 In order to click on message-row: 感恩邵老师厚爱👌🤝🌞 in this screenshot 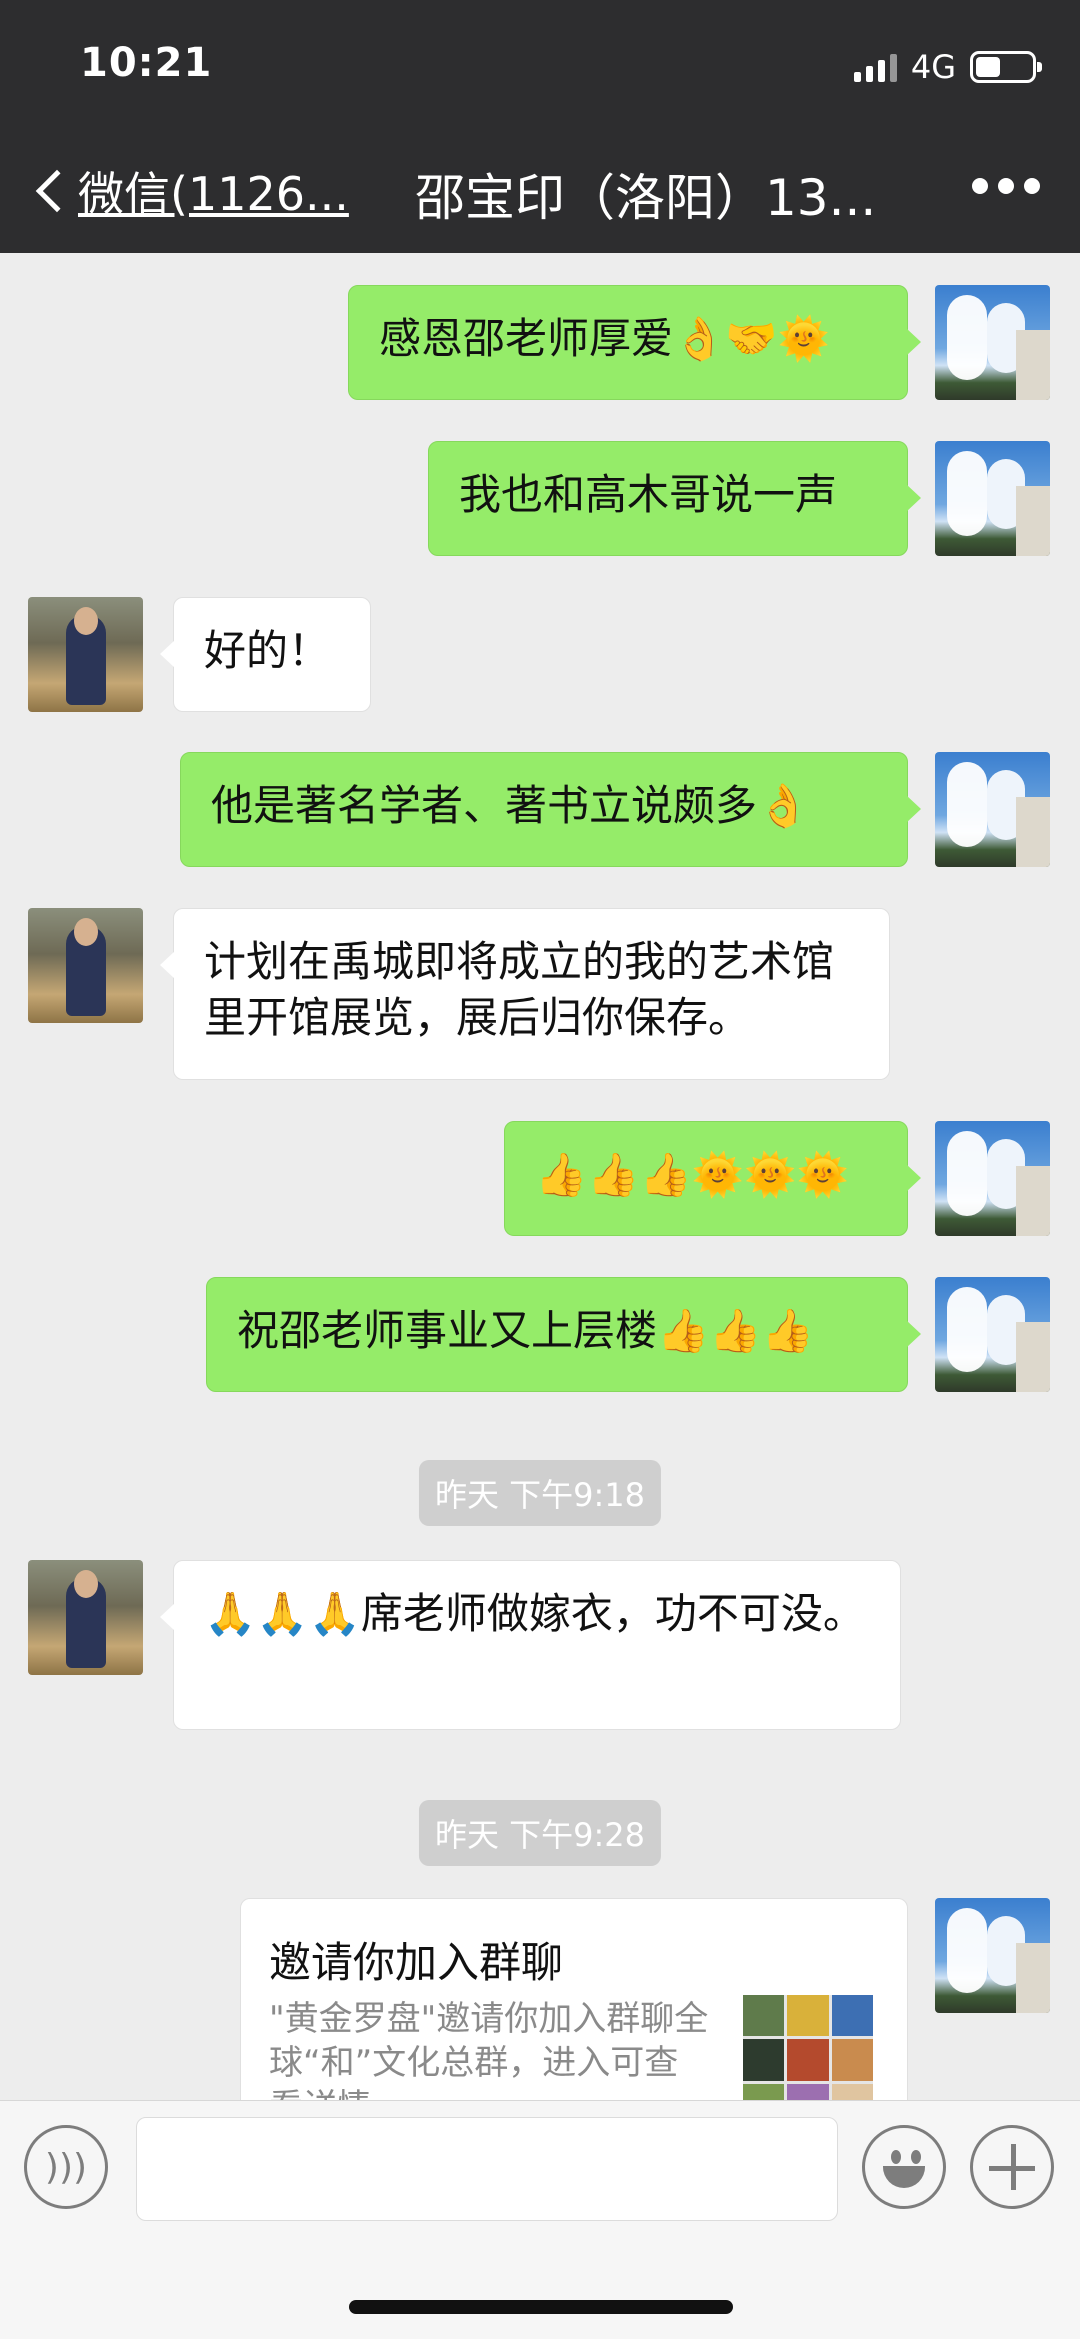, I will do `click(540, 342)`.